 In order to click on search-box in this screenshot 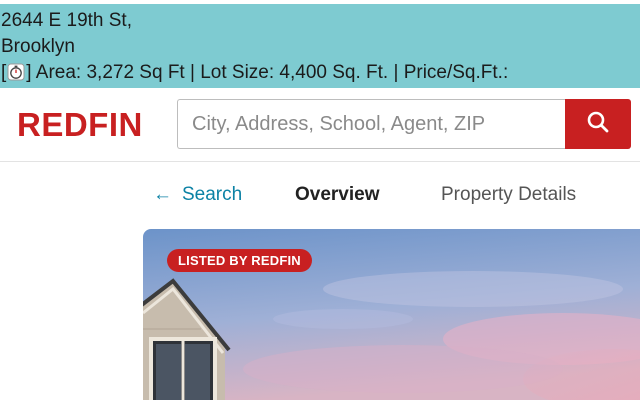, I will do `click(371, 124)`.